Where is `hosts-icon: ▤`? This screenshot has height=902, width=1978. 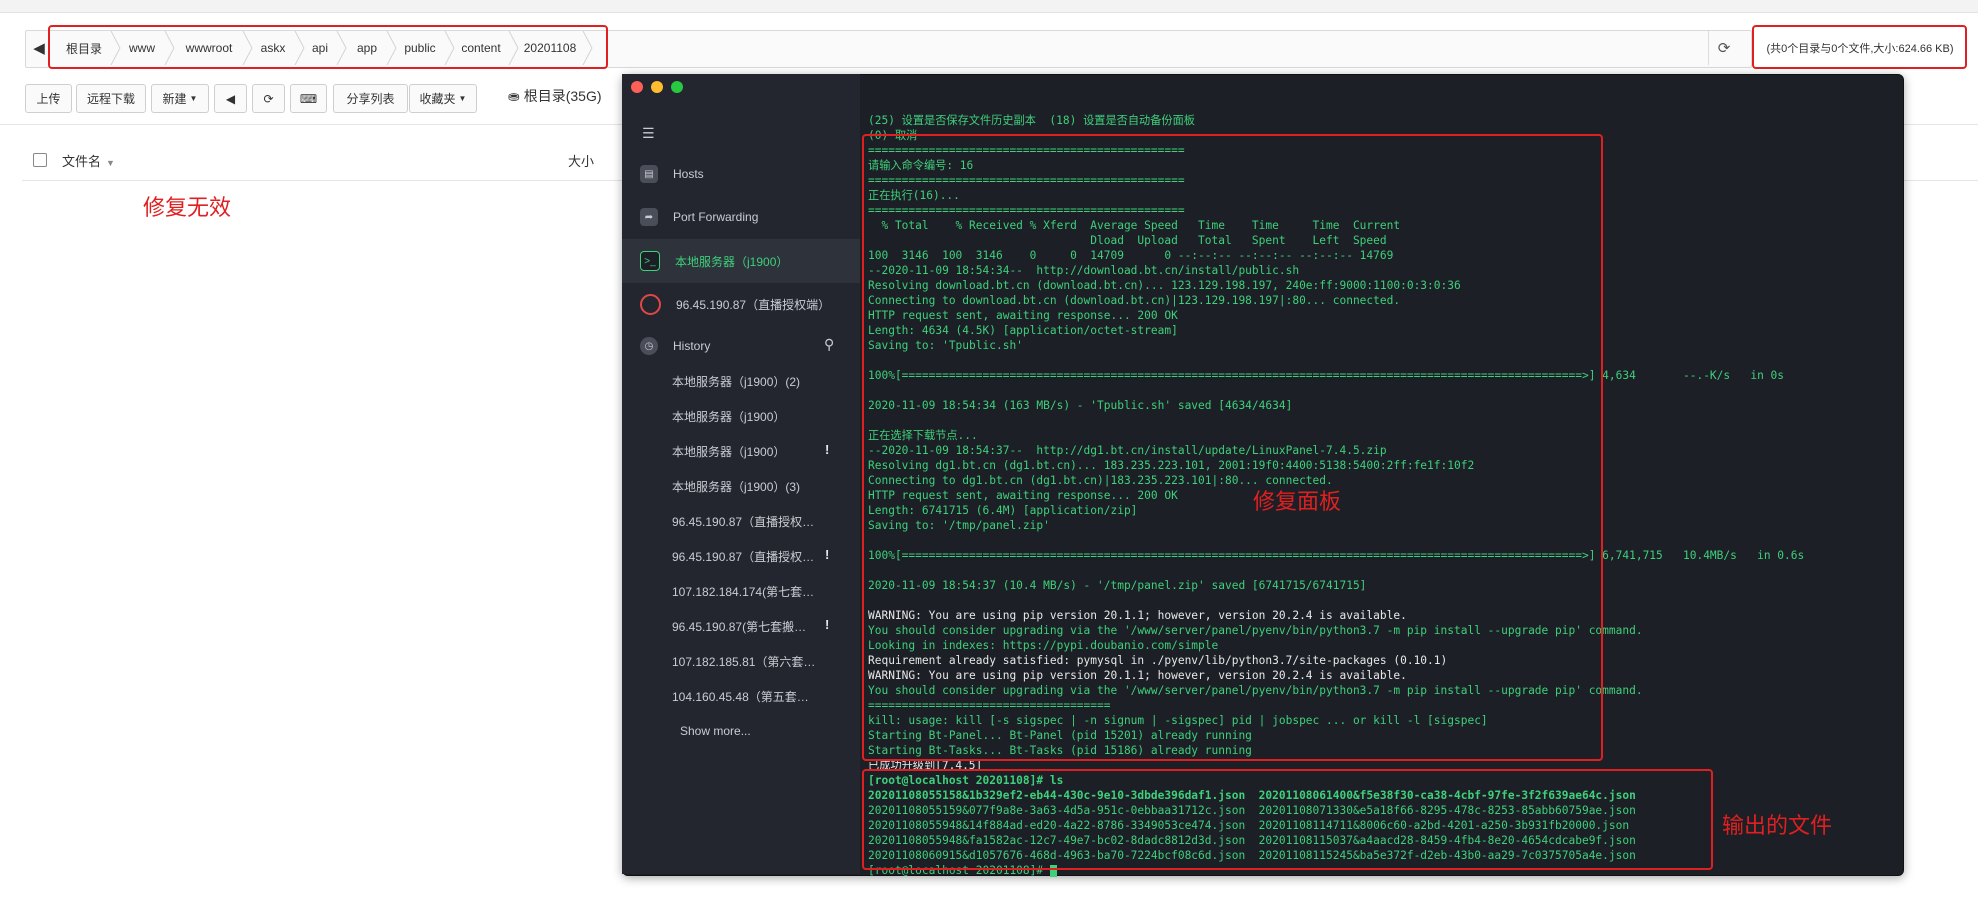 hosts-icon: ▤ is located at coordinates (649, 174).